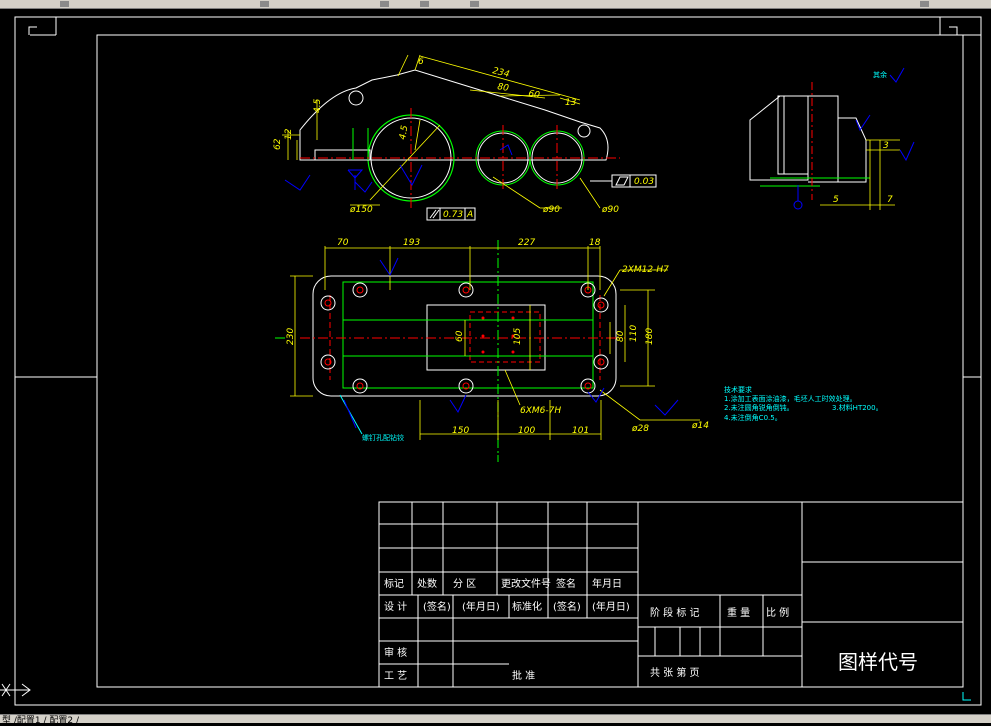 The height and width of the screenshot is (726, 991). What do you see at coordinates (777, 612) in the screenshot?
I see `tb-scale: 比 例` at bounding box center [777, 612].